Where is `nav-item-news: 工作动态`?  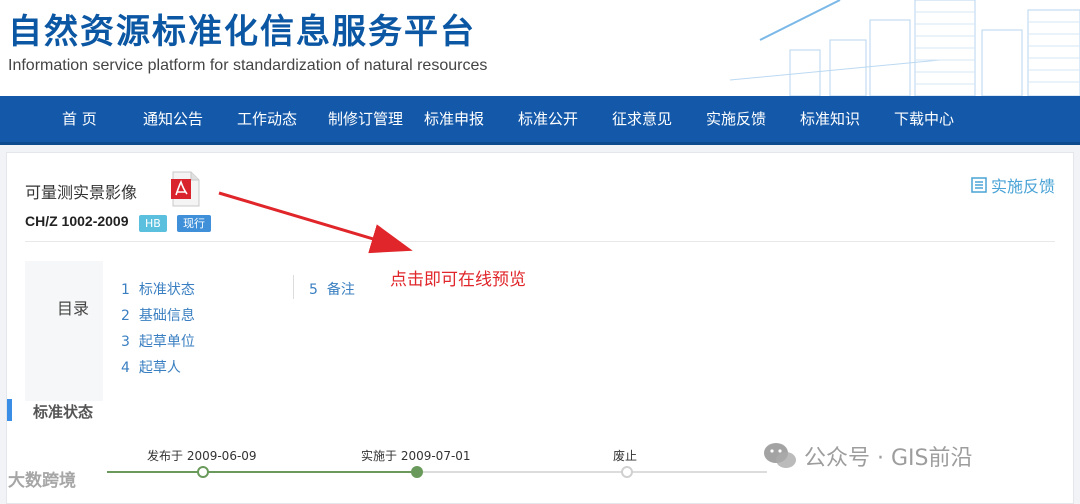
nav-item-news: 工作动态 is located at coordinates (267, 119).